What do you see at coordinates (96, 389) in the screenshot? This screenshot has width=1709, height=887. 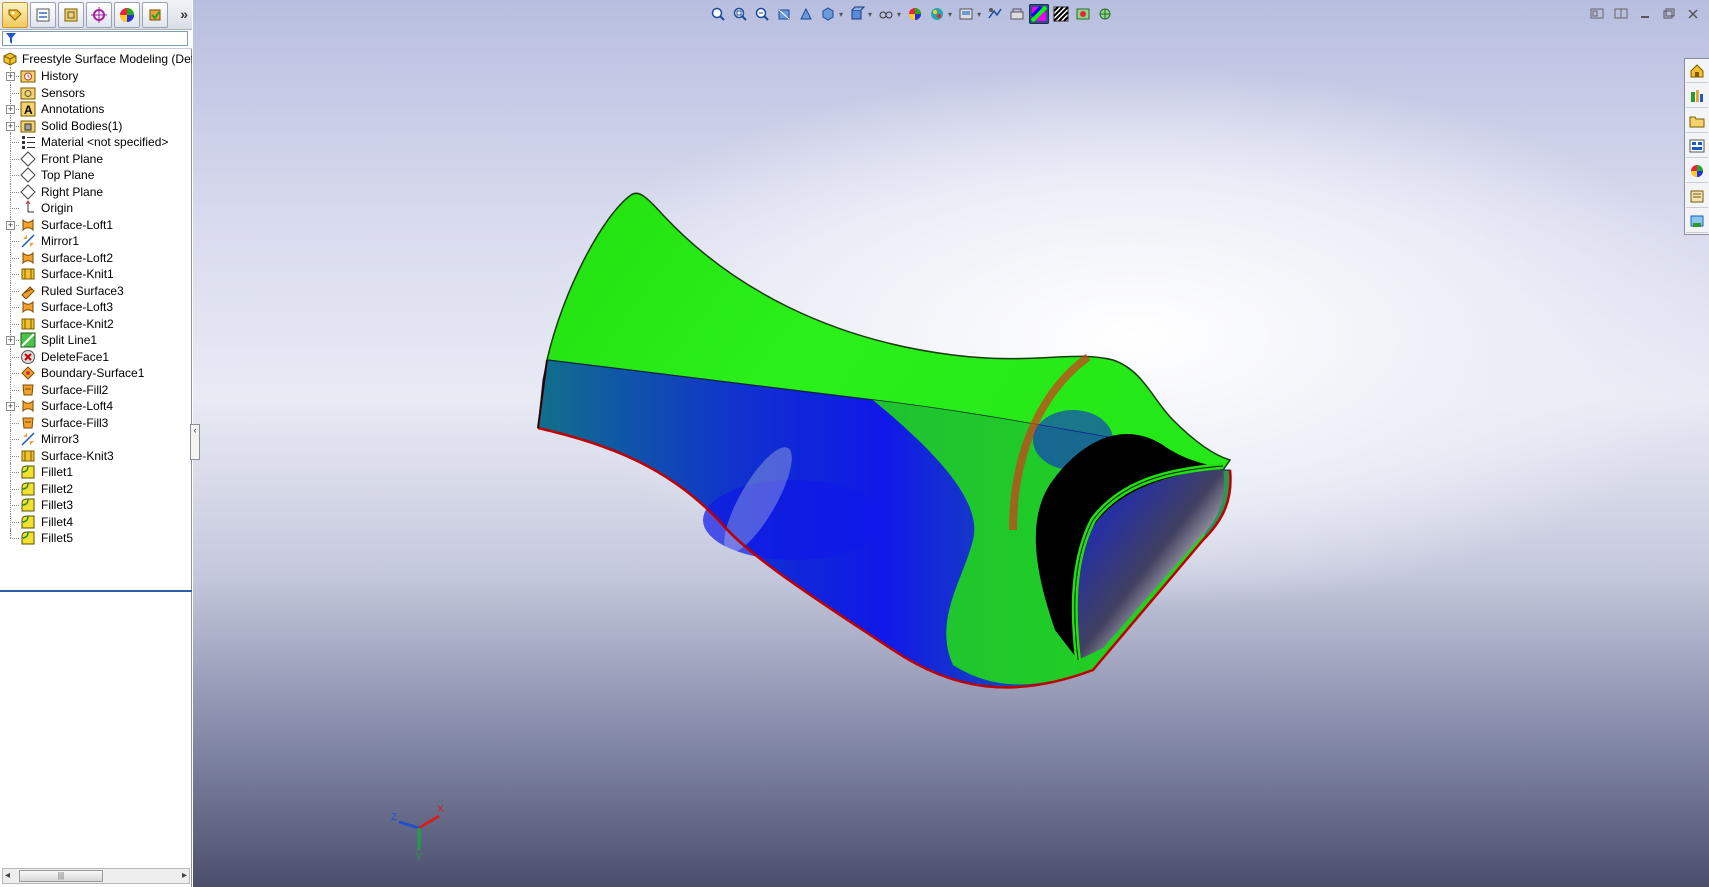 I see `tree-item: Surface-Fill2` at bounding box center [96, 389].